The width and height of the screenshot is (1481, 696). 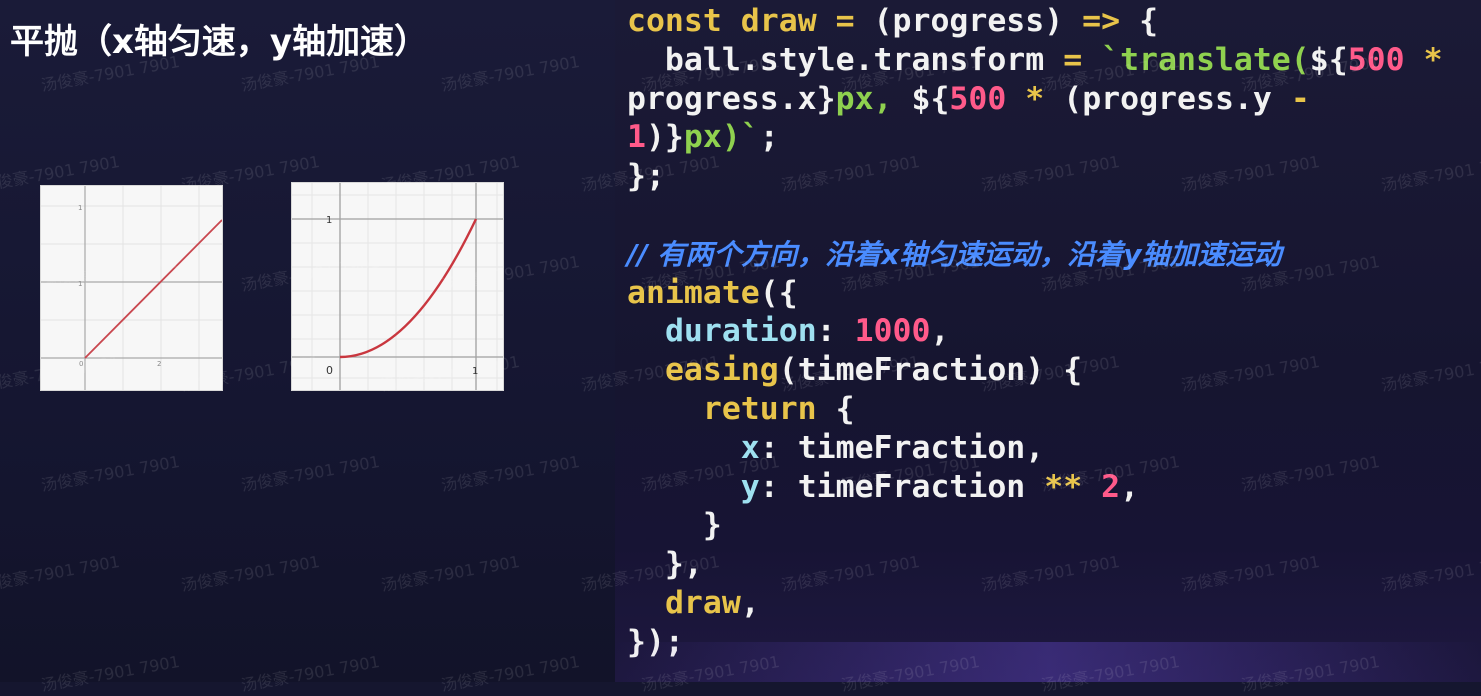 What do you see at coordinates (1035, 176) in the screenshot?
I see `code-line: };` at bounding box center [1035, 176].